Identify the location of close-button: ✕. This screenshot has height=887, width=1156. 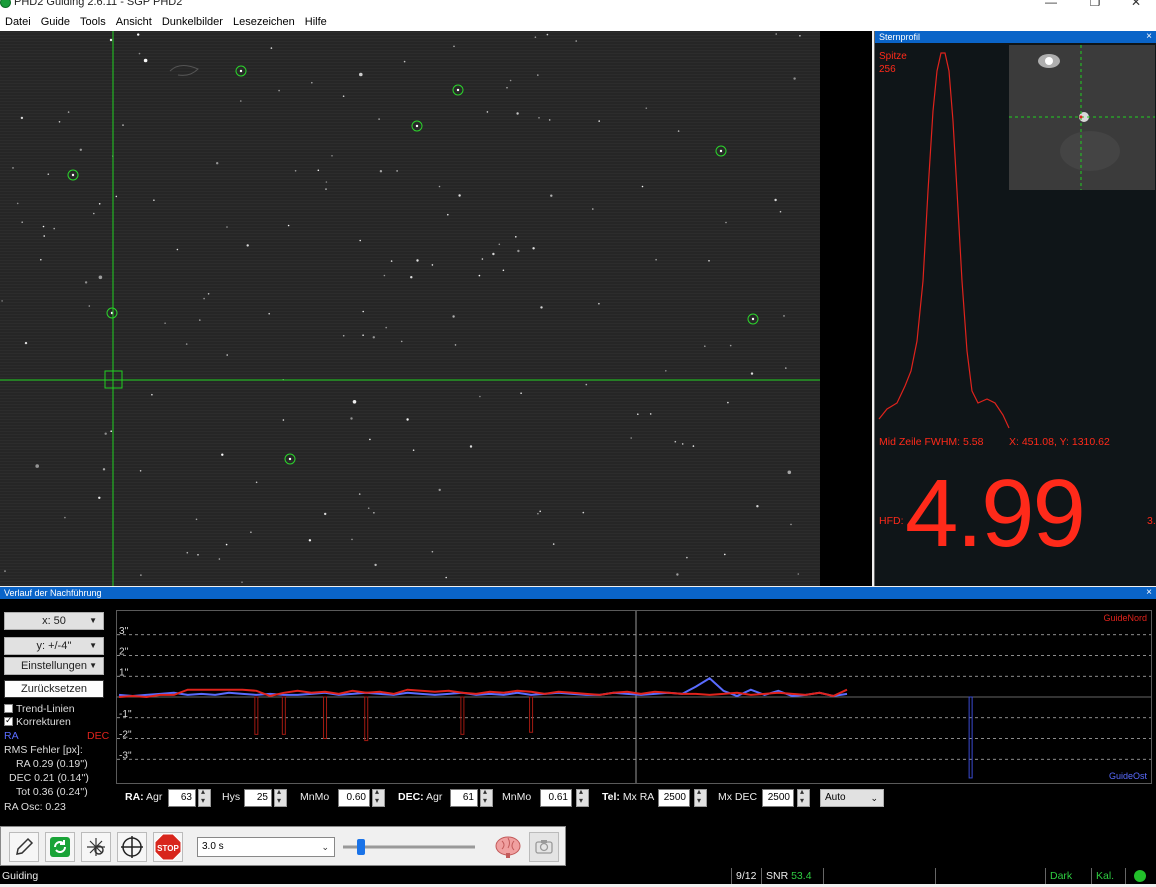
(1136, 4).